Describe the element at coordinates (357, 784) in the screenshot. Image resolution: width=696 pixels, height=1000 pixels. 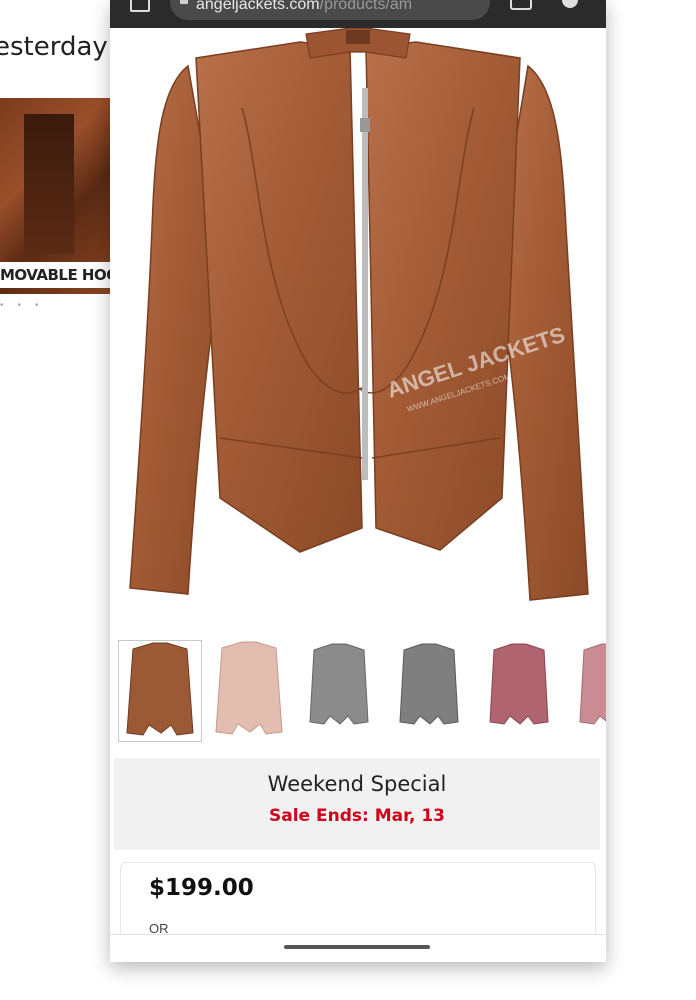
I see `promo-title: Weekend Special` at that location.